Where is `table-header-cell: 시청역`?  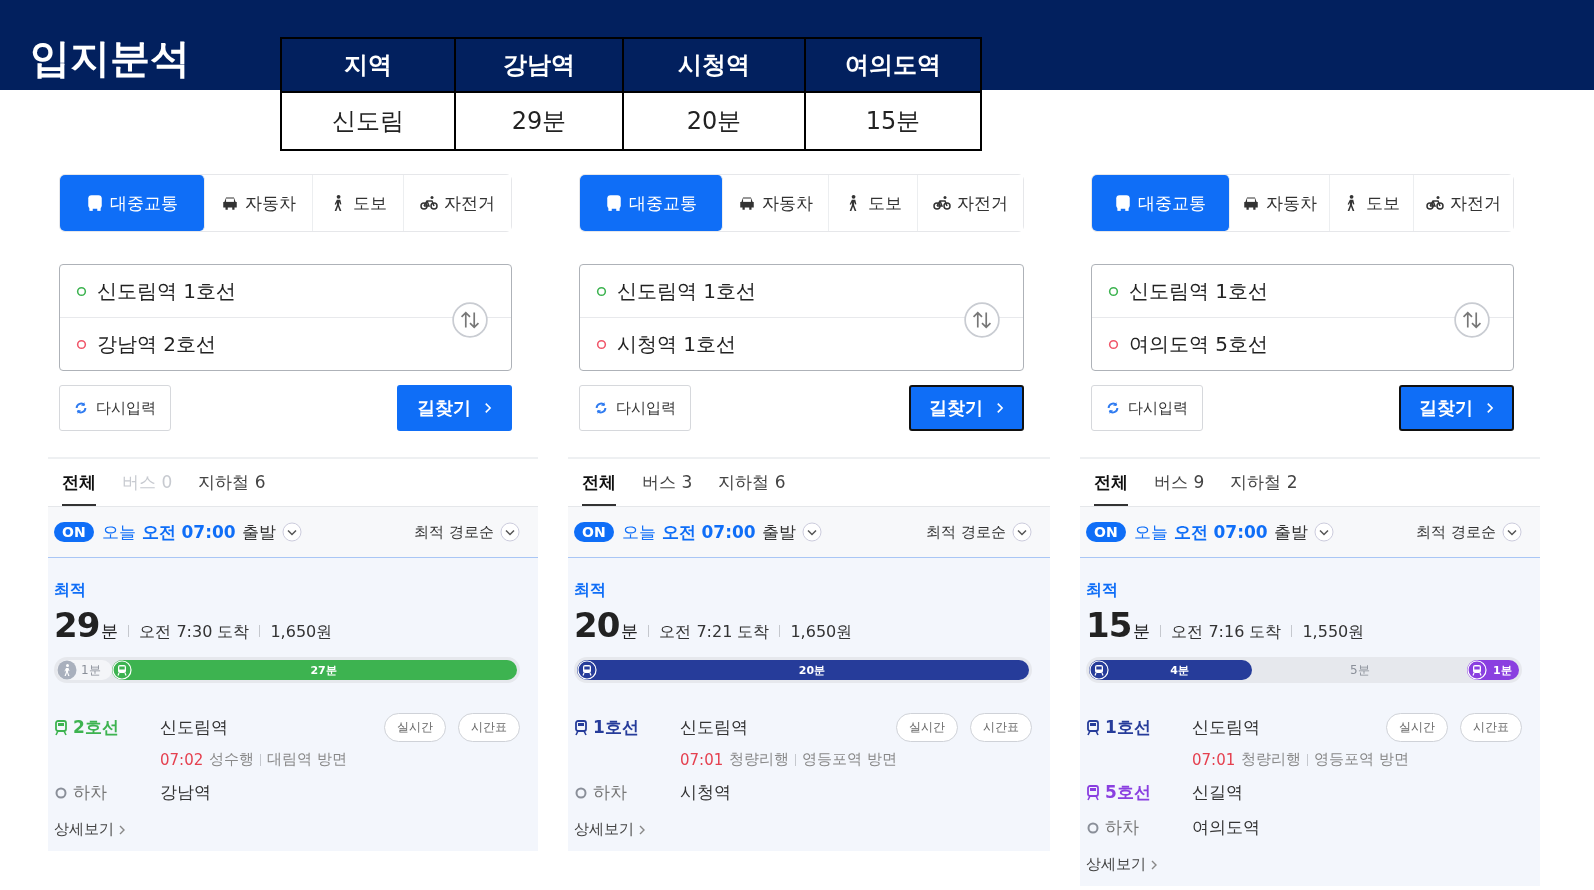
table-header-cell: 시청역 is located at coordinates (714, 65).